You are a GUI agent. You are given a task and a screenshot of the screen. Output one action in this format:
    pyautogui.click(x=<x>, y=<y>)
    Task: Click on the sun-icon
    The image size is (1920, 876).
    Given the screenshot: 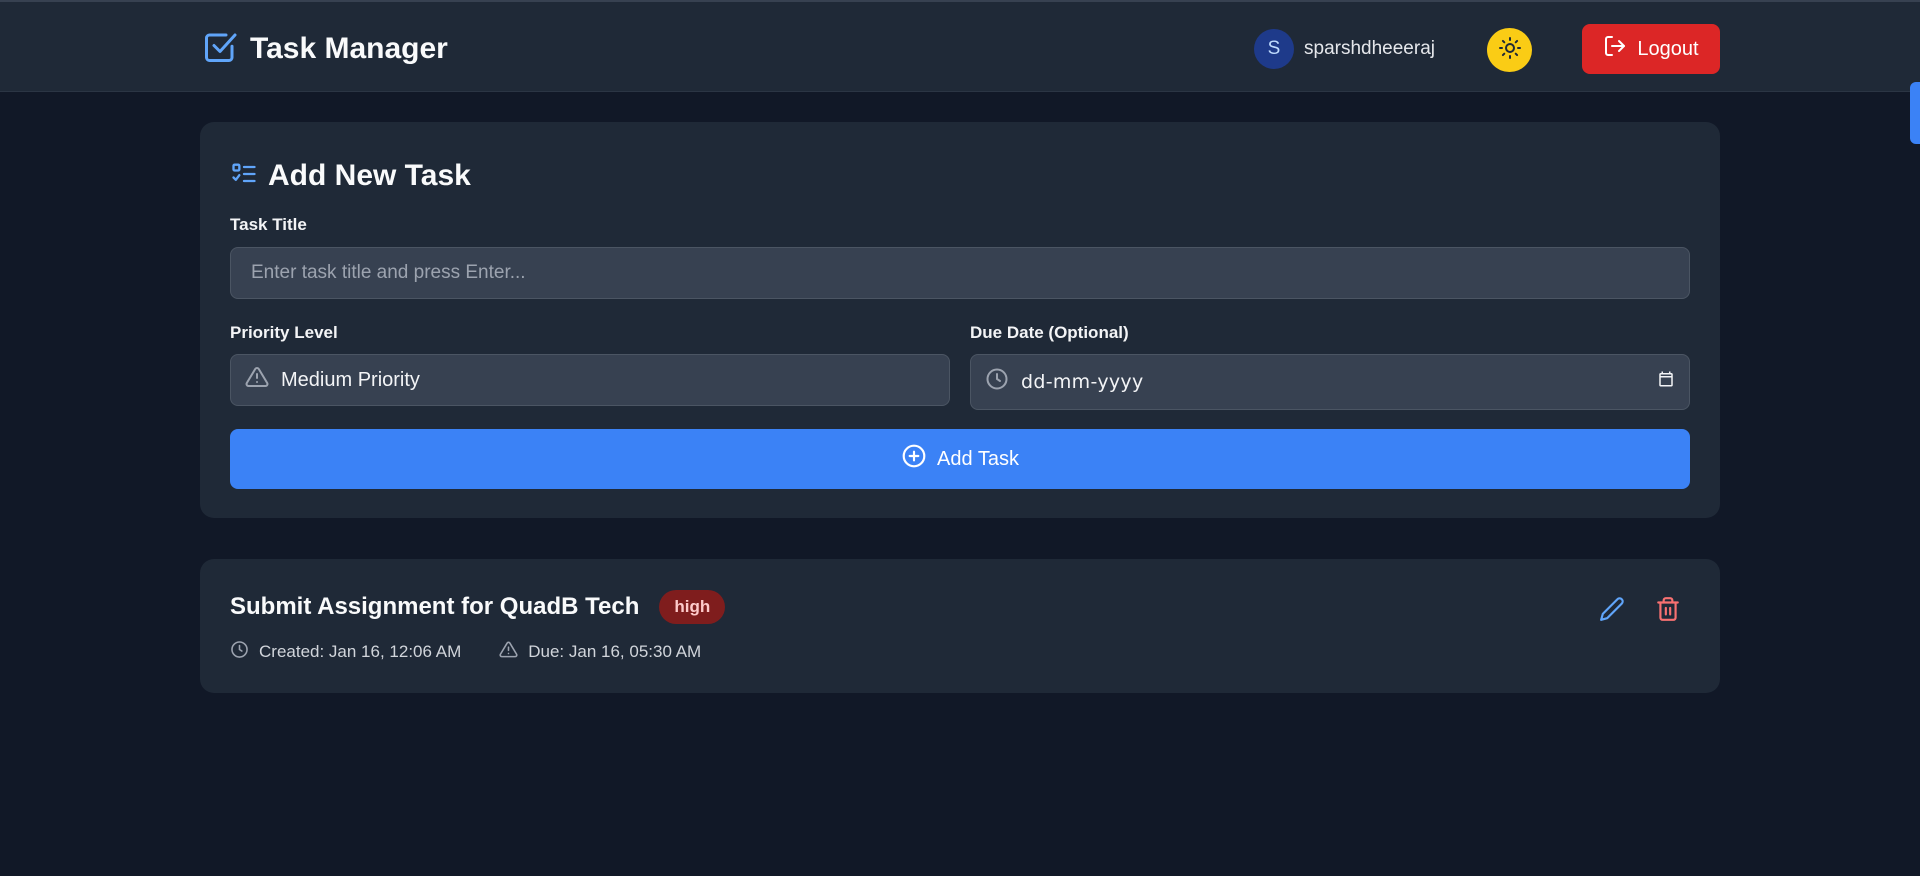 What is the action you would take?
    pyautogui.click(x=1510, y=50)
    